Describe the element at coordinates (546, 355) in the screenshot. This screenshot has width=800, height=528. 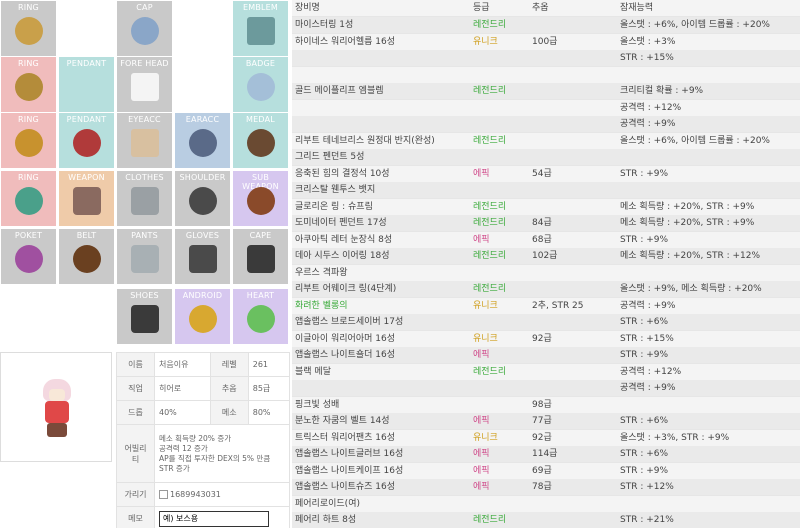
I see `table-row: 앱솔랩스 나이트숄더 16성 에픽 STR : +9%` at that location.